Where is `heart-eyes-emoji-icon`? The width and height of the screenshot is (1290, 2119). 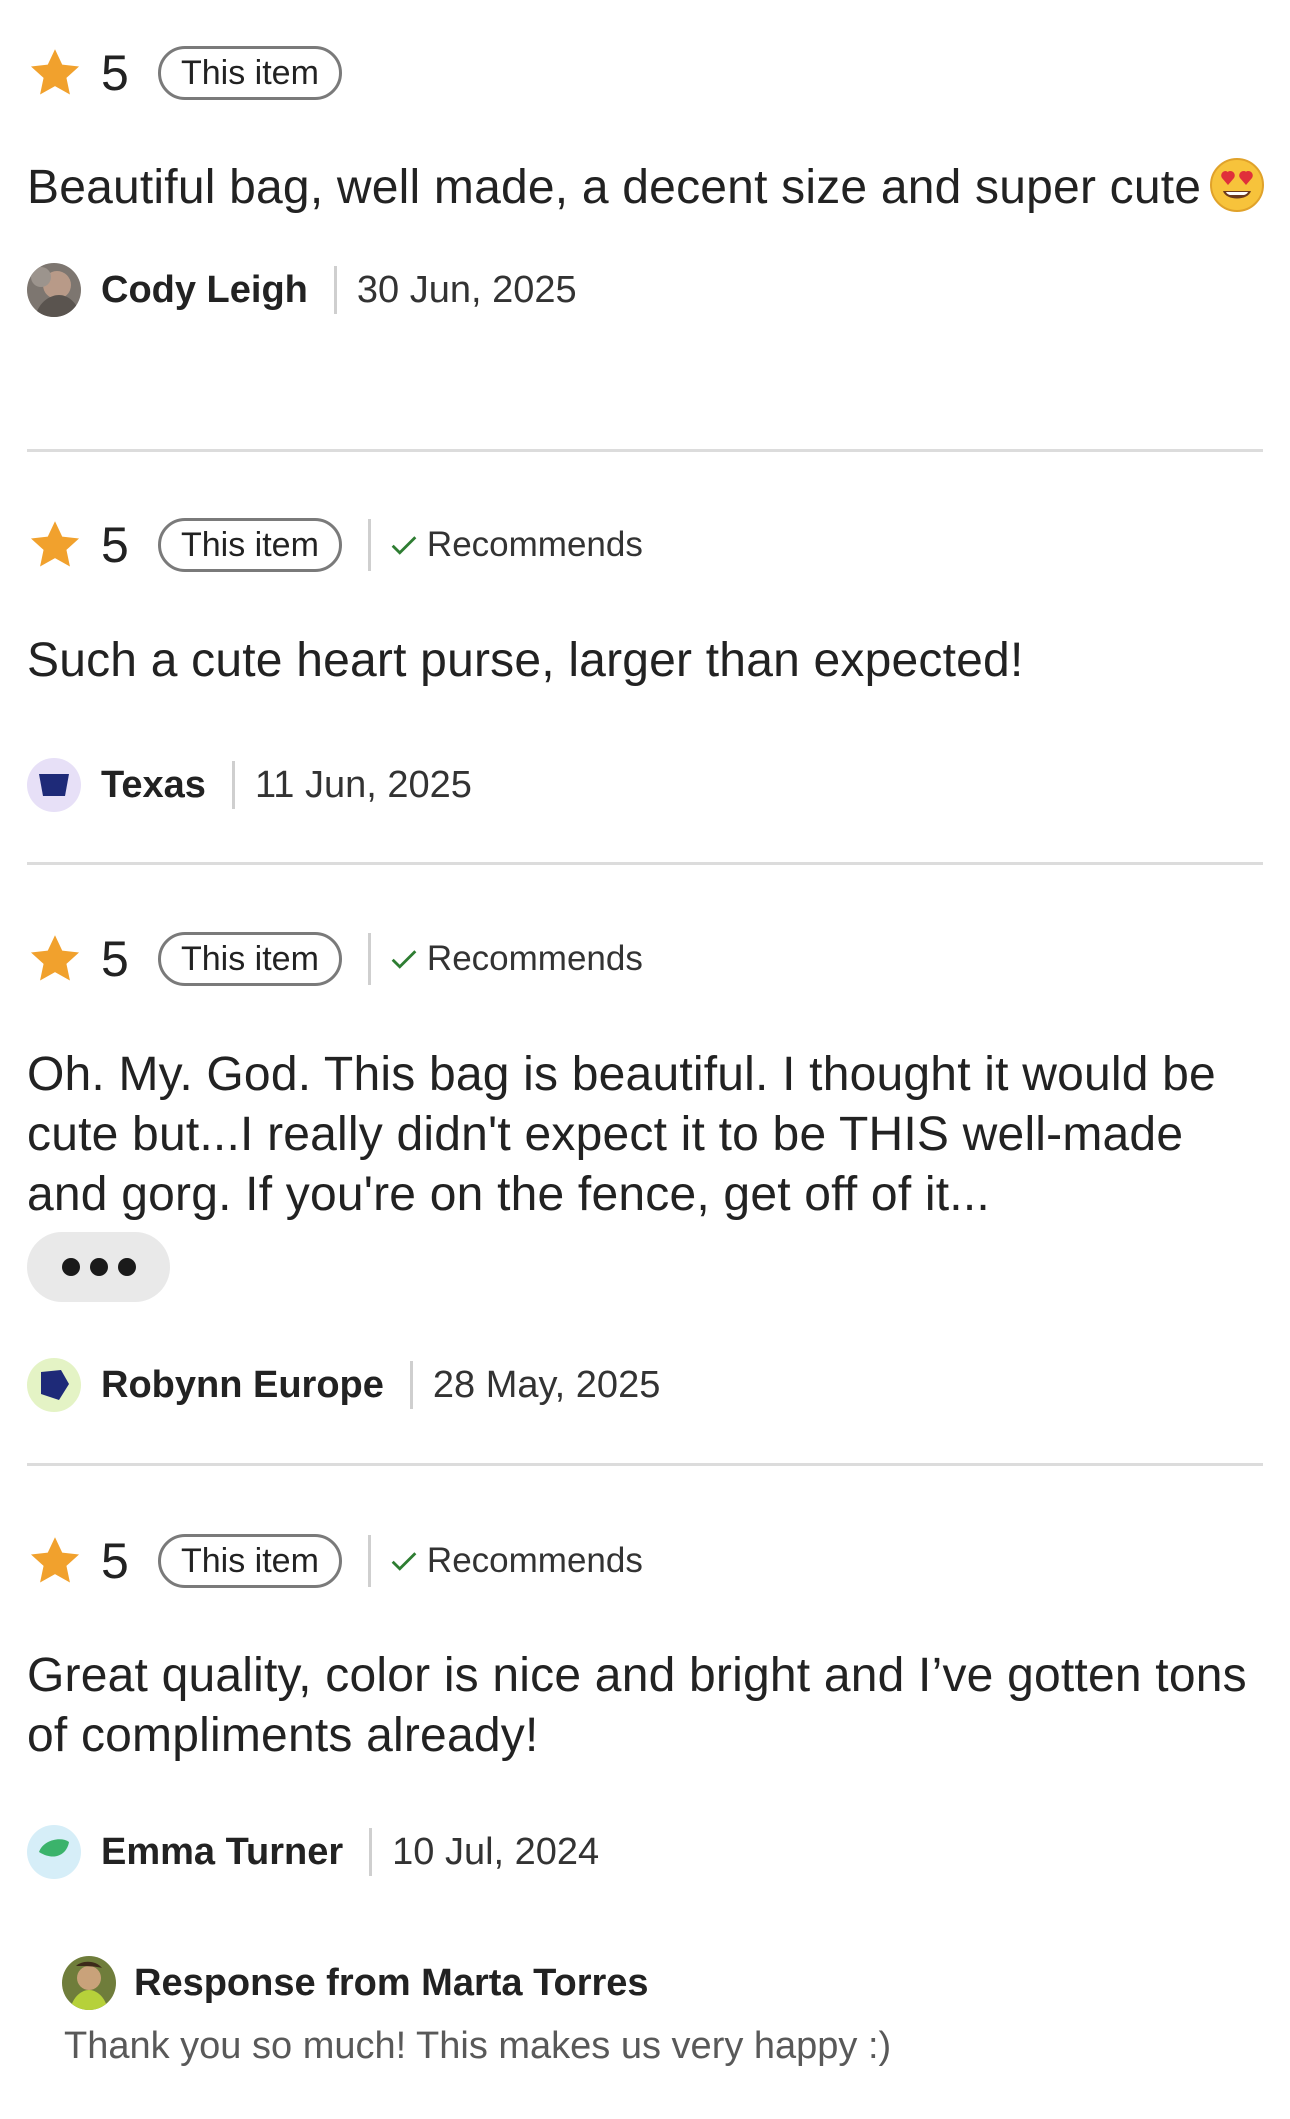
heart-eyes-emoji-icon is located at coordinates (1237, 185).